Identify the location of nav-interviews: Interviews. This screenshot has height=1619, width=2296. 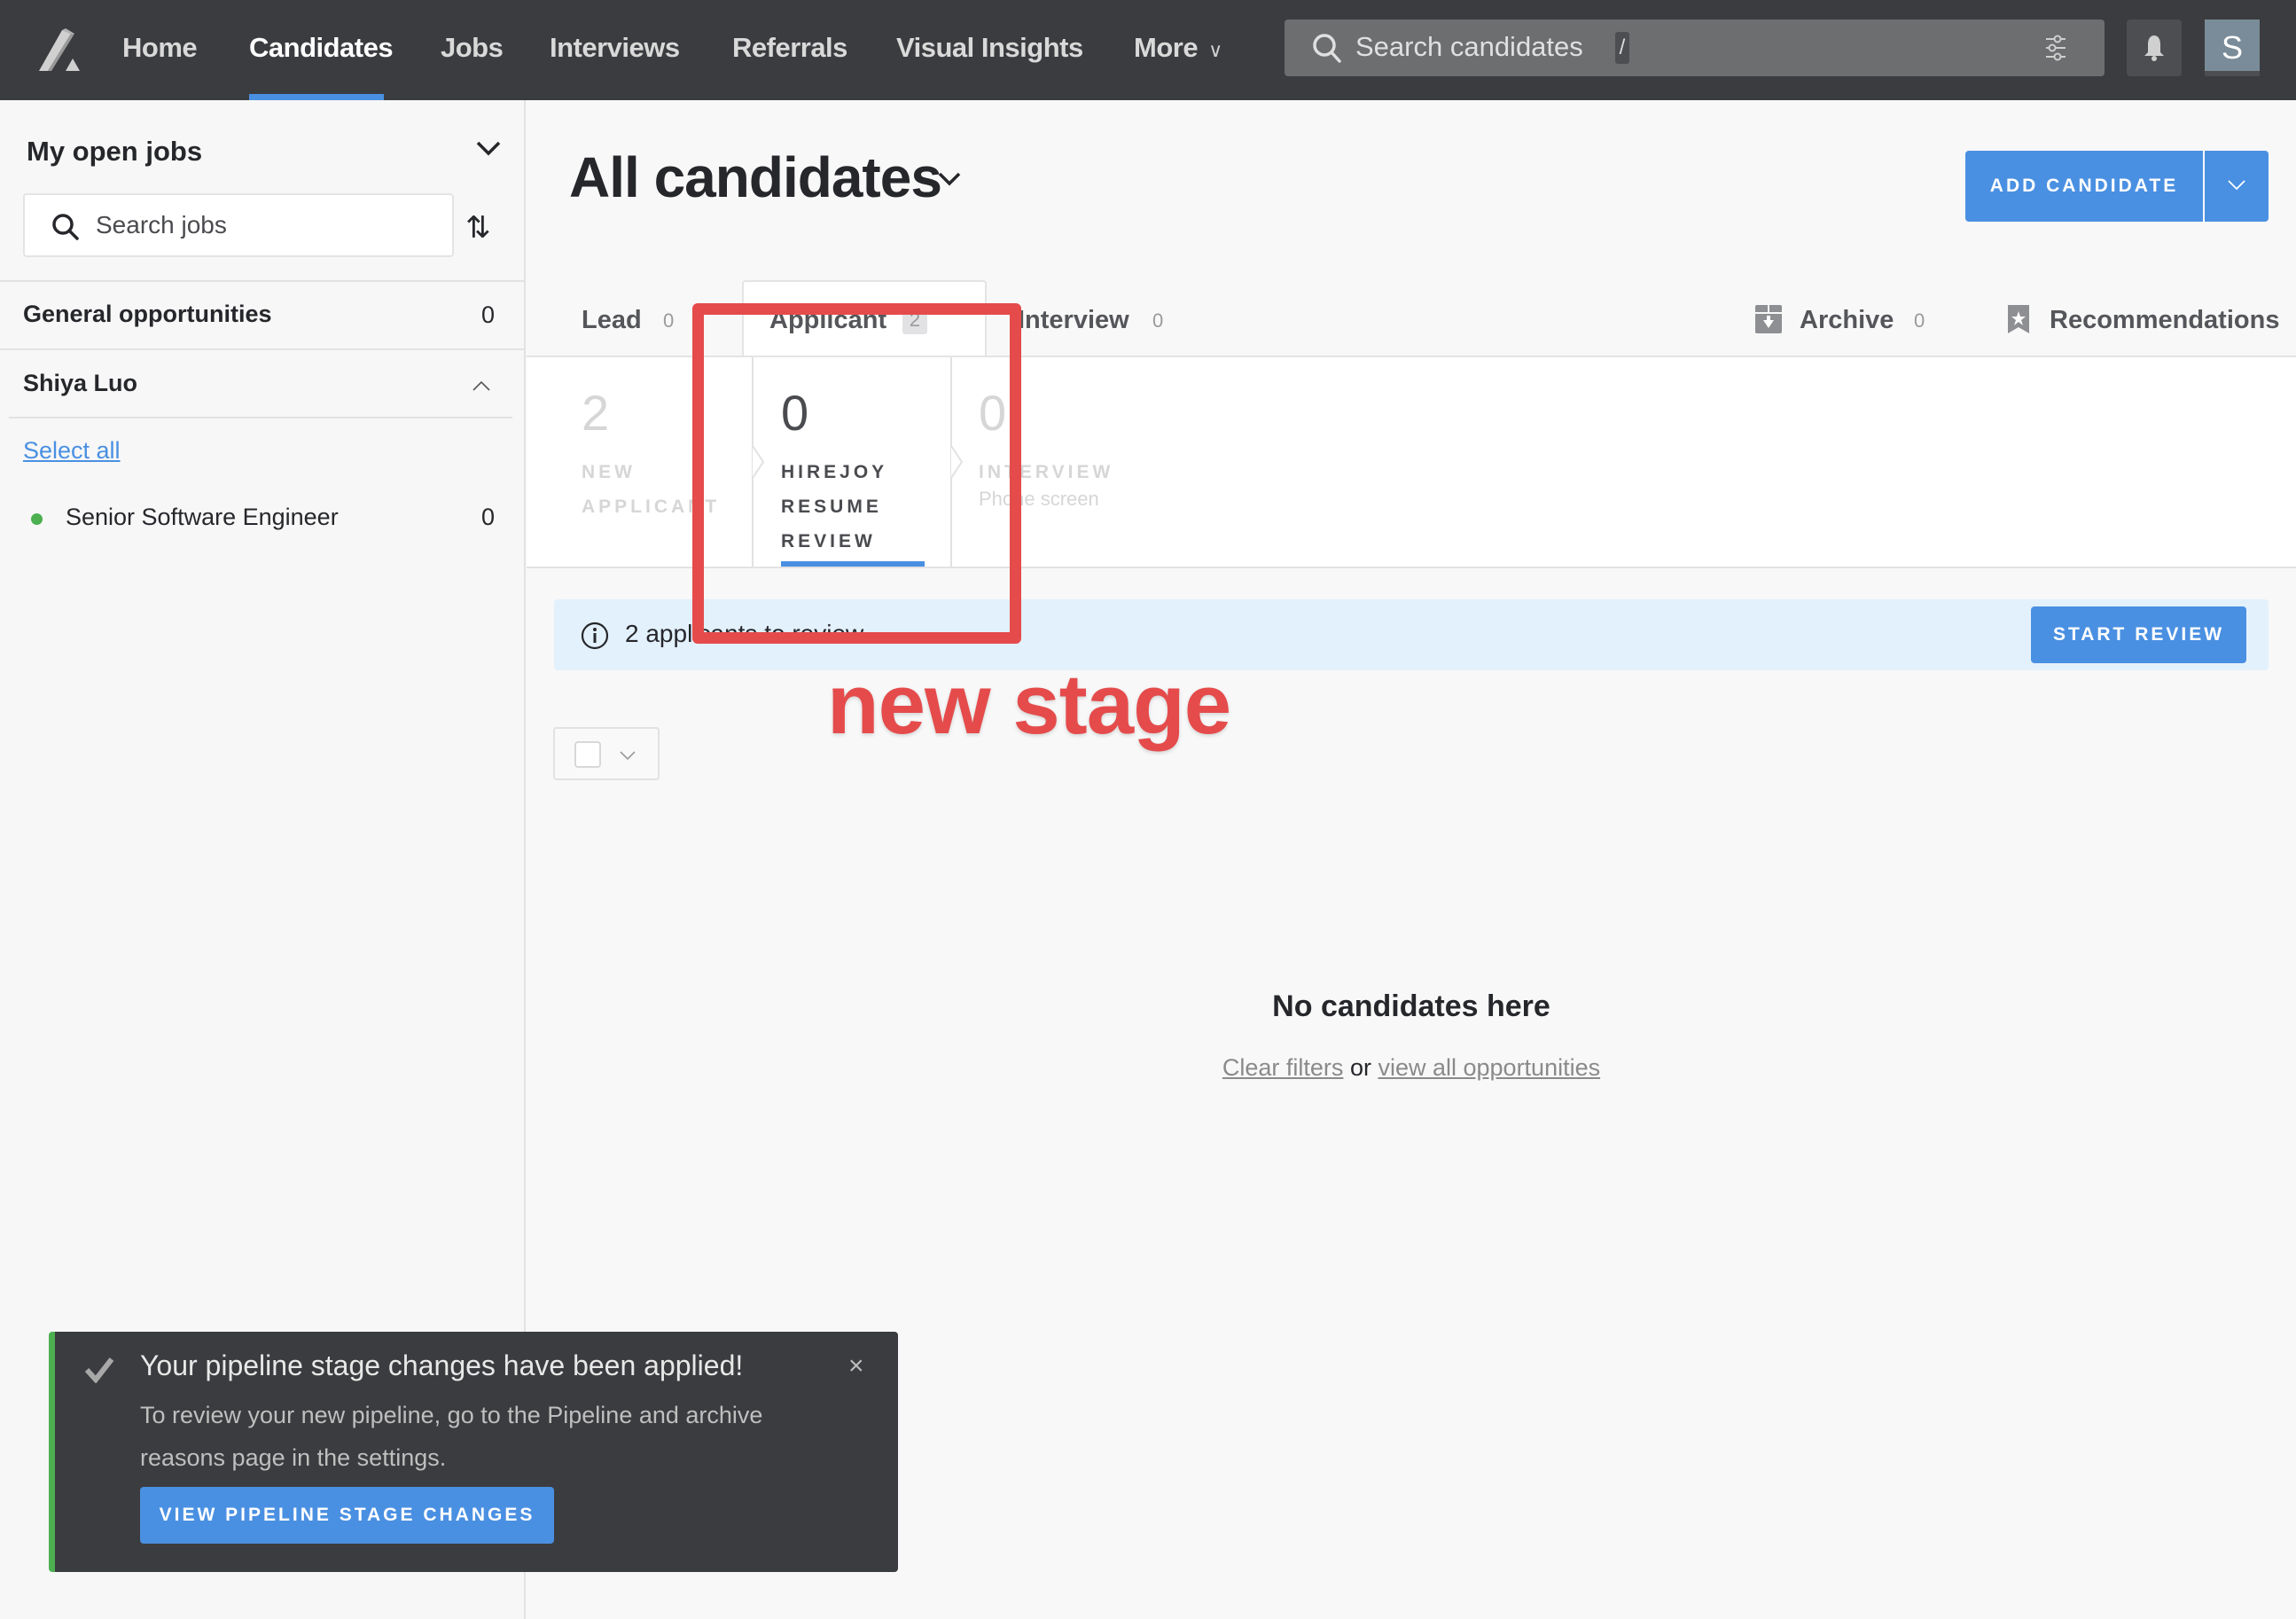
(615, 48).